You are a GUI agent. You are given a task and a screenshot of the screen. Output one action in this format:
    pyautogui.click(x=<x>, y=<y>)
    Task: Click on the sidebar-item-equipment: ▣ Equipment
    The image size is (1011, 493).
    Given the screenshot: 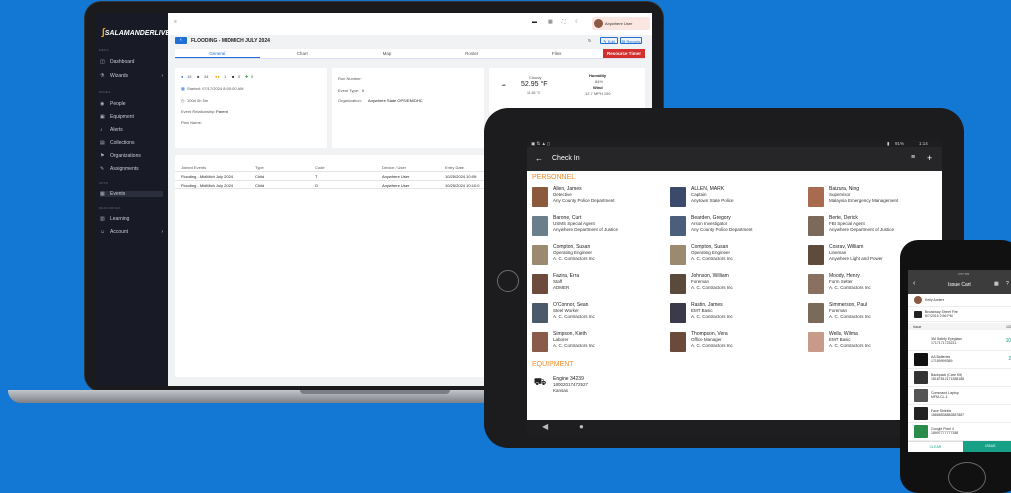 What is the action you would take?
    pyautogui.click(x=131, y=117)
    